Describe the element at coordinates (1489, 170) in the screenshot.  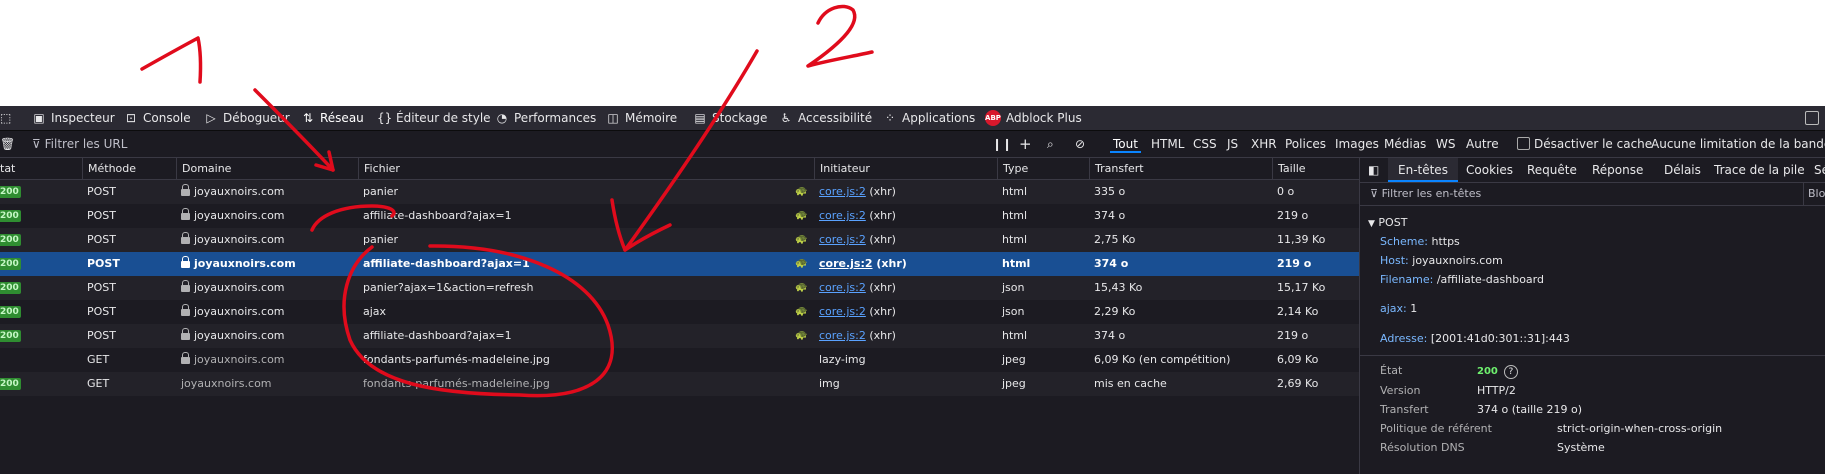
I see `tab-cookies: Cookies` at that location.